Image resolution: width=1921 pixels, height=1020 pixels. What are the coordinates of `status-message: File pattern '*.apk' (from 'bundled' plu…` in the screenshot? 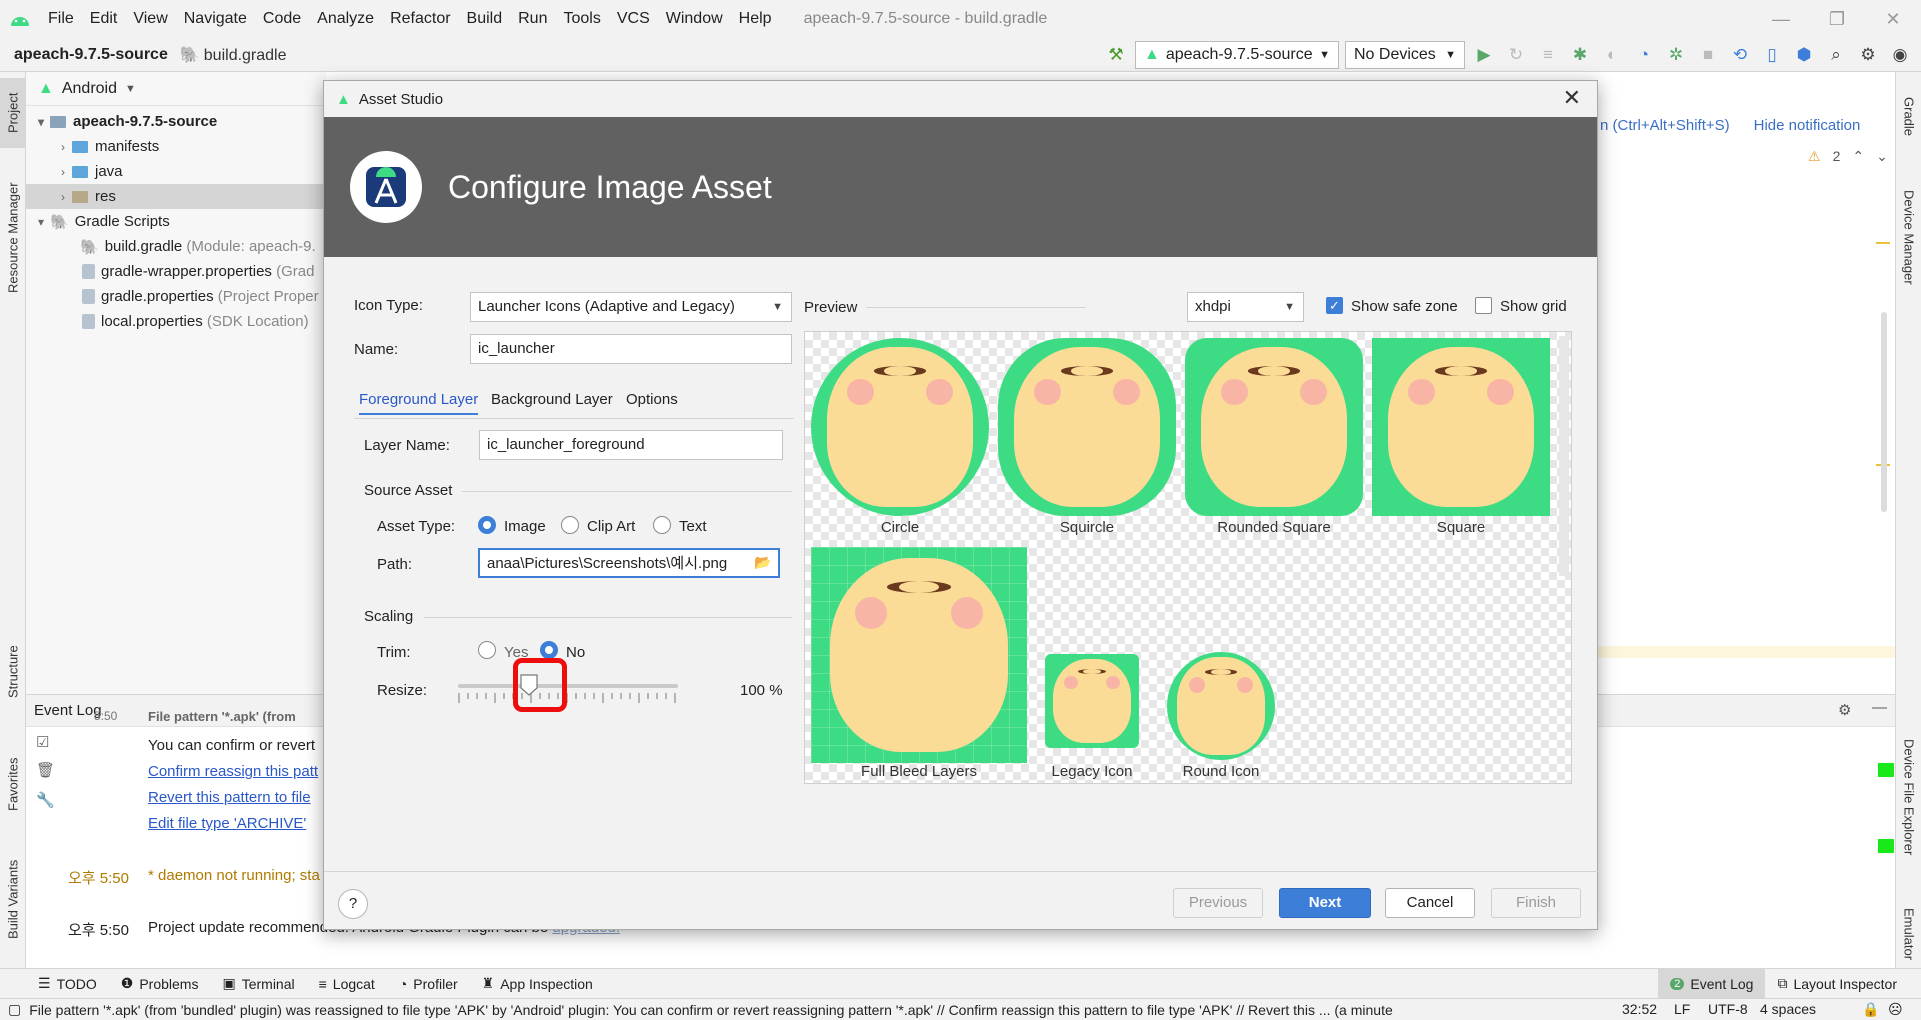 It's located at (819, 1010).